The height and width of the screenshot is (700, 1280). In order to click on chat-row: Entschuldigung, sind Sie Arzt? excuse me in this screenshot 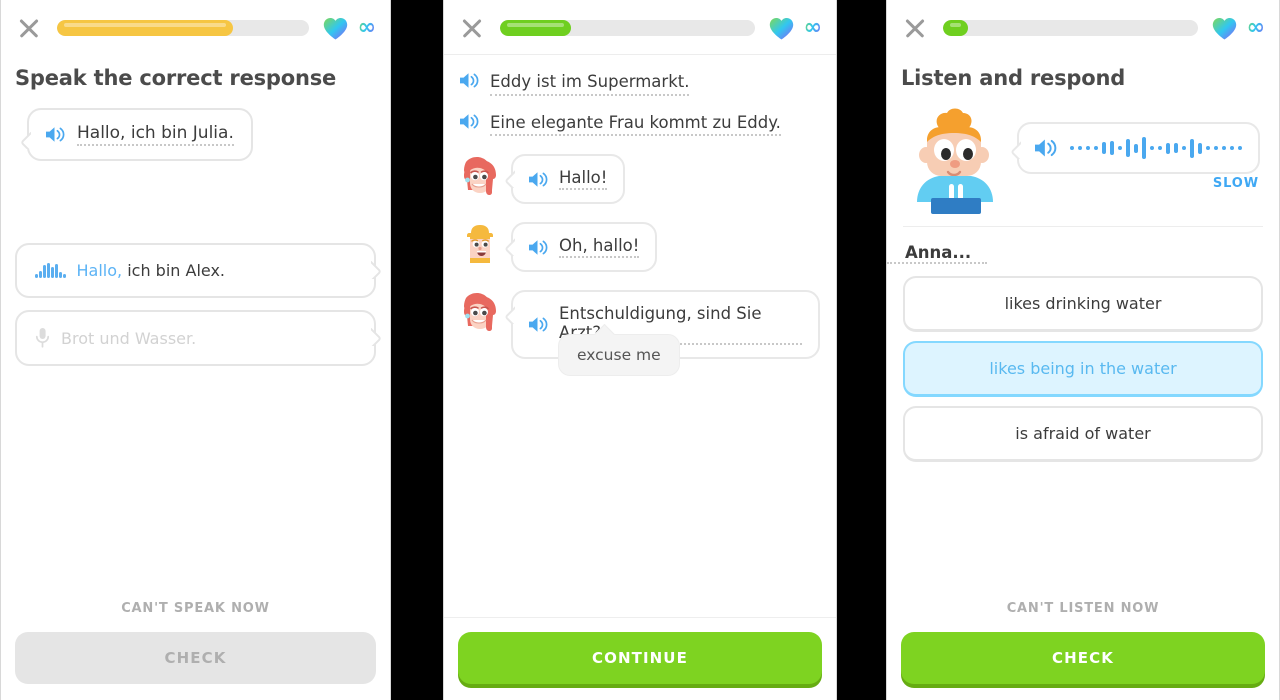, I will do `click(640, 324)`.